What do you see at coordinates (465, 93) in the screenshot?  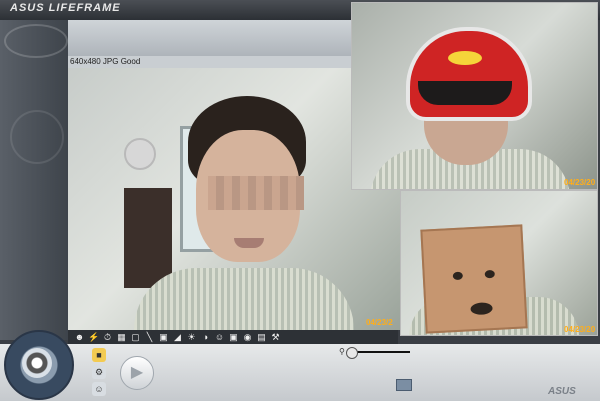 I see `helmet-visor` at bounding box center [465, 93].